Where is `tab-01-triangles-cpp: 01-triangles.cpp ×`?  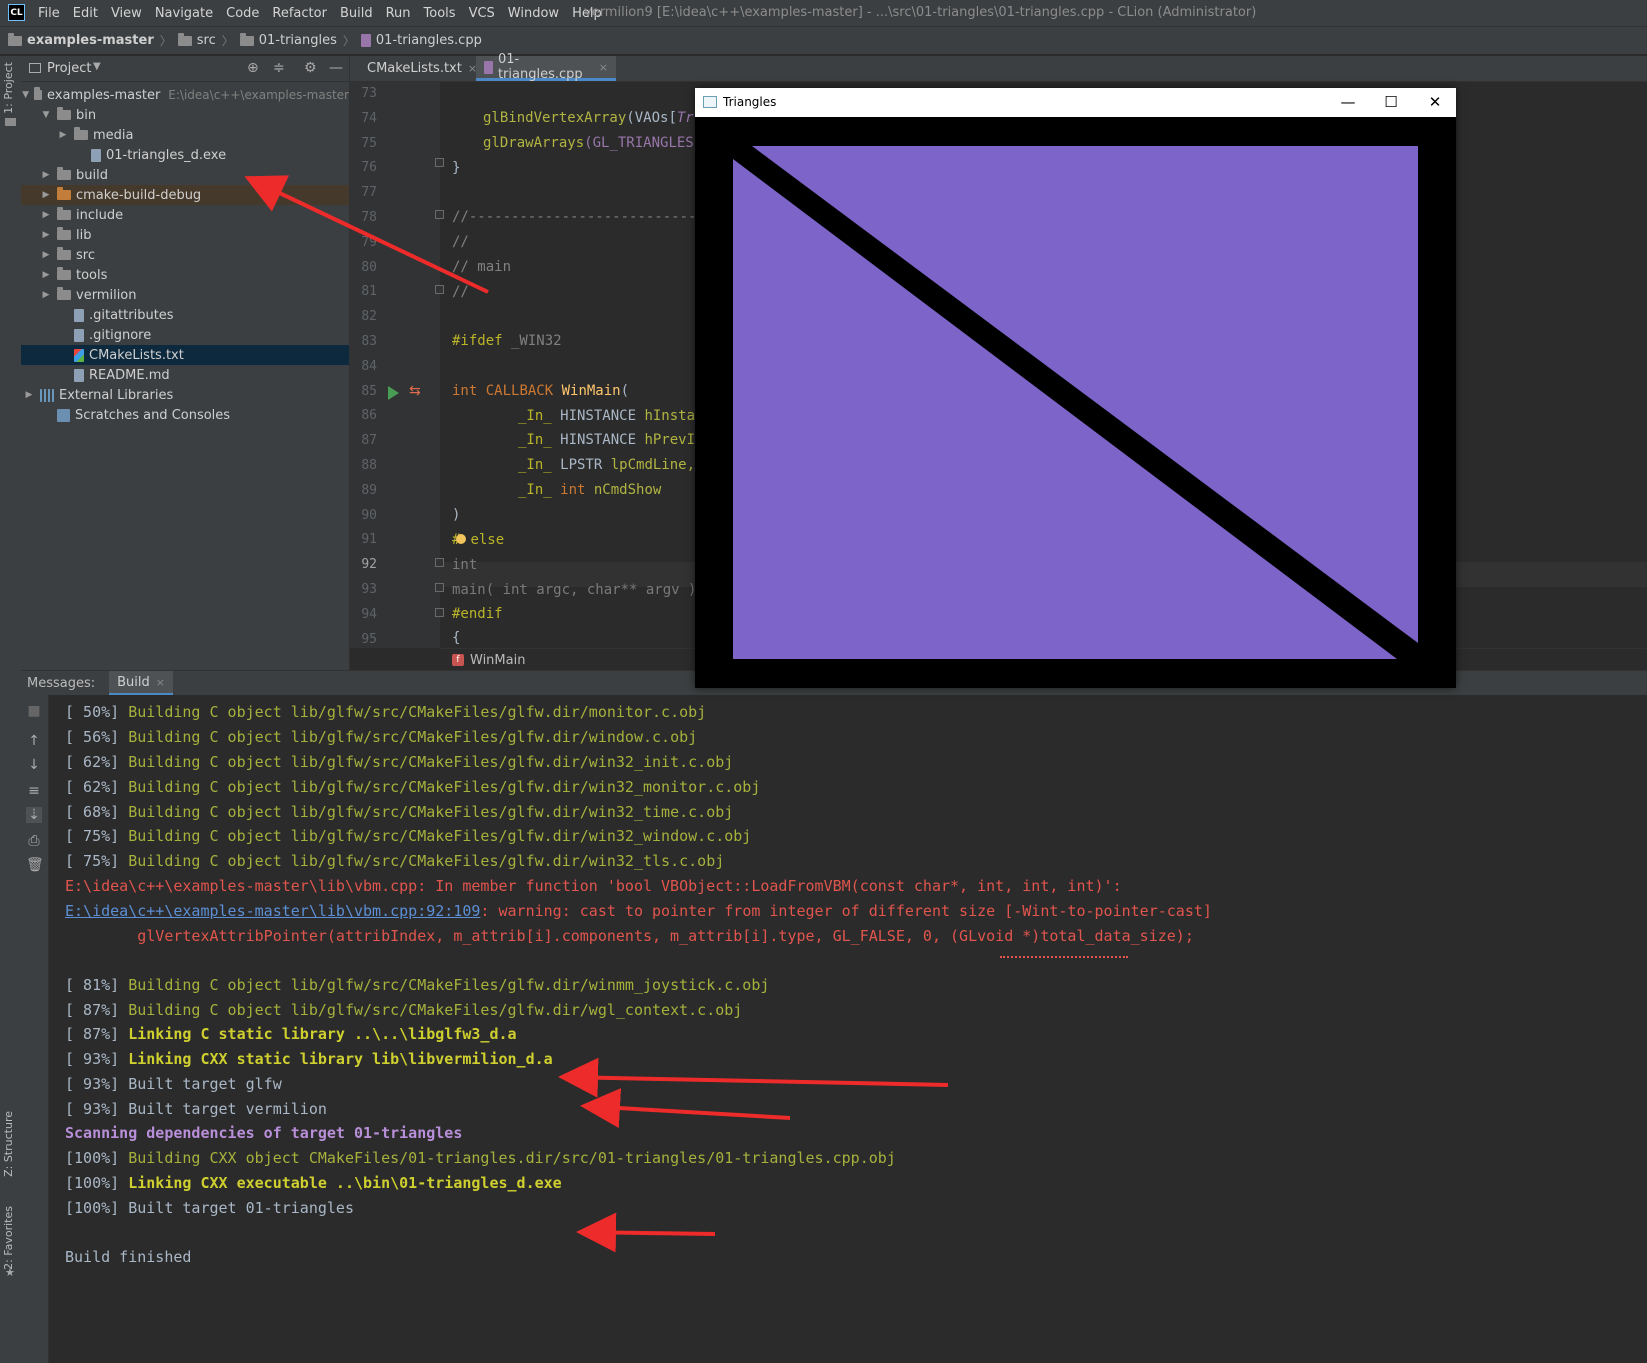
tab-01-triangles-cpp: 01-triangles.cpp × is located at coordinates (546, 67).